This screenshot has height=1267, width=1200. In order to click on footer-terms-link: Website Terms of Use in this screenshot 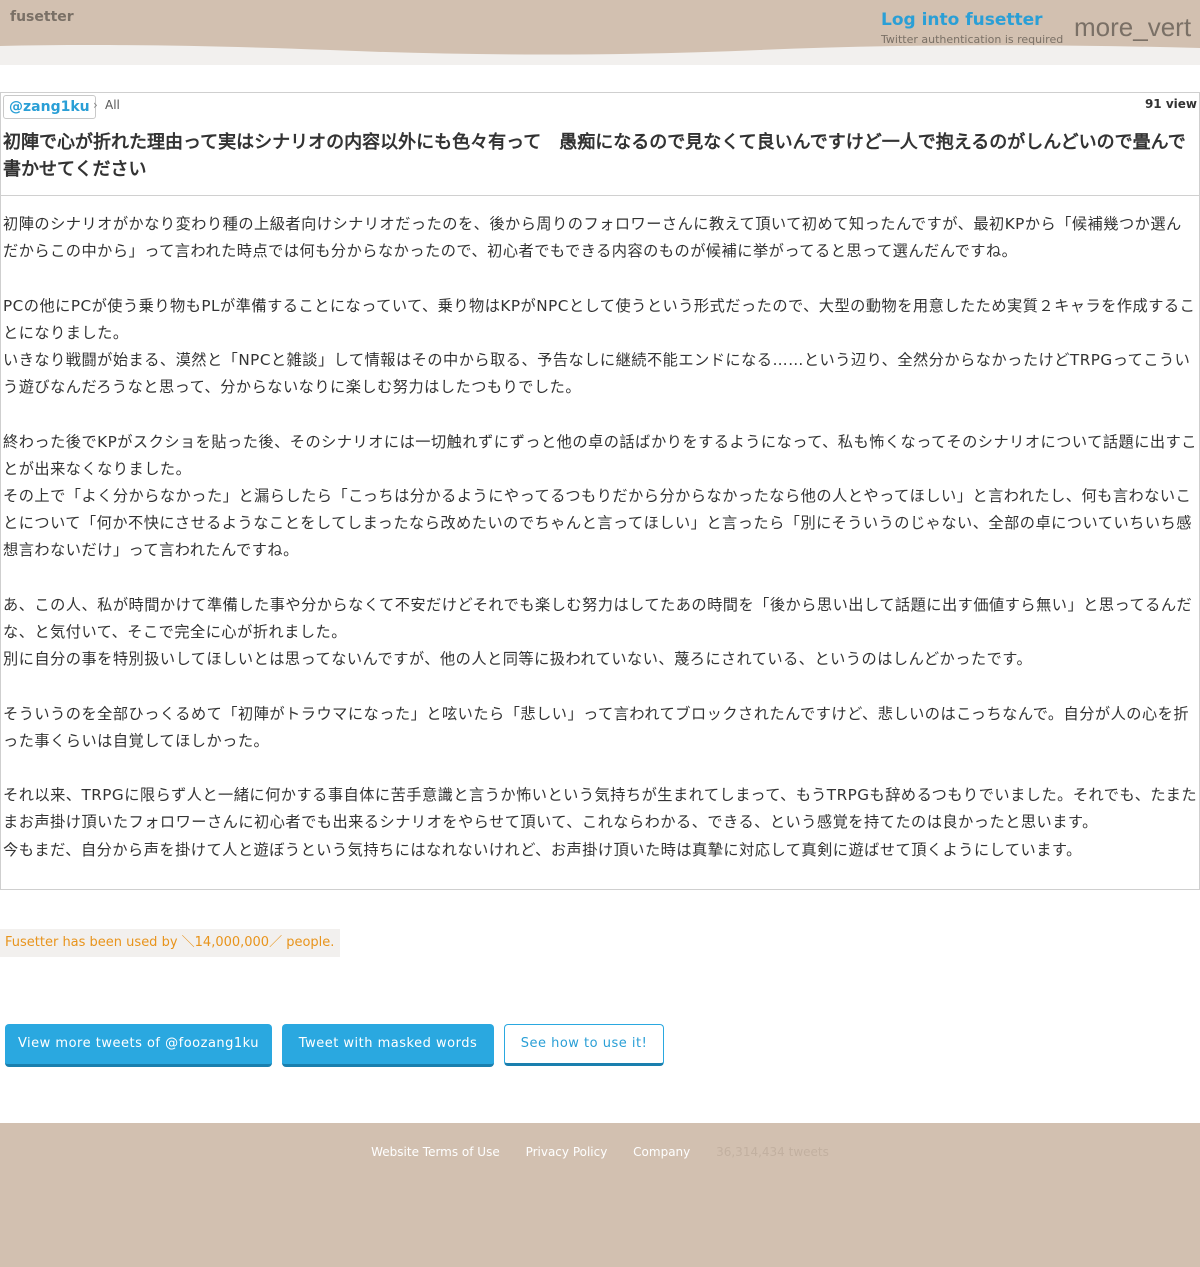, I will do `click(435, 1152)`.